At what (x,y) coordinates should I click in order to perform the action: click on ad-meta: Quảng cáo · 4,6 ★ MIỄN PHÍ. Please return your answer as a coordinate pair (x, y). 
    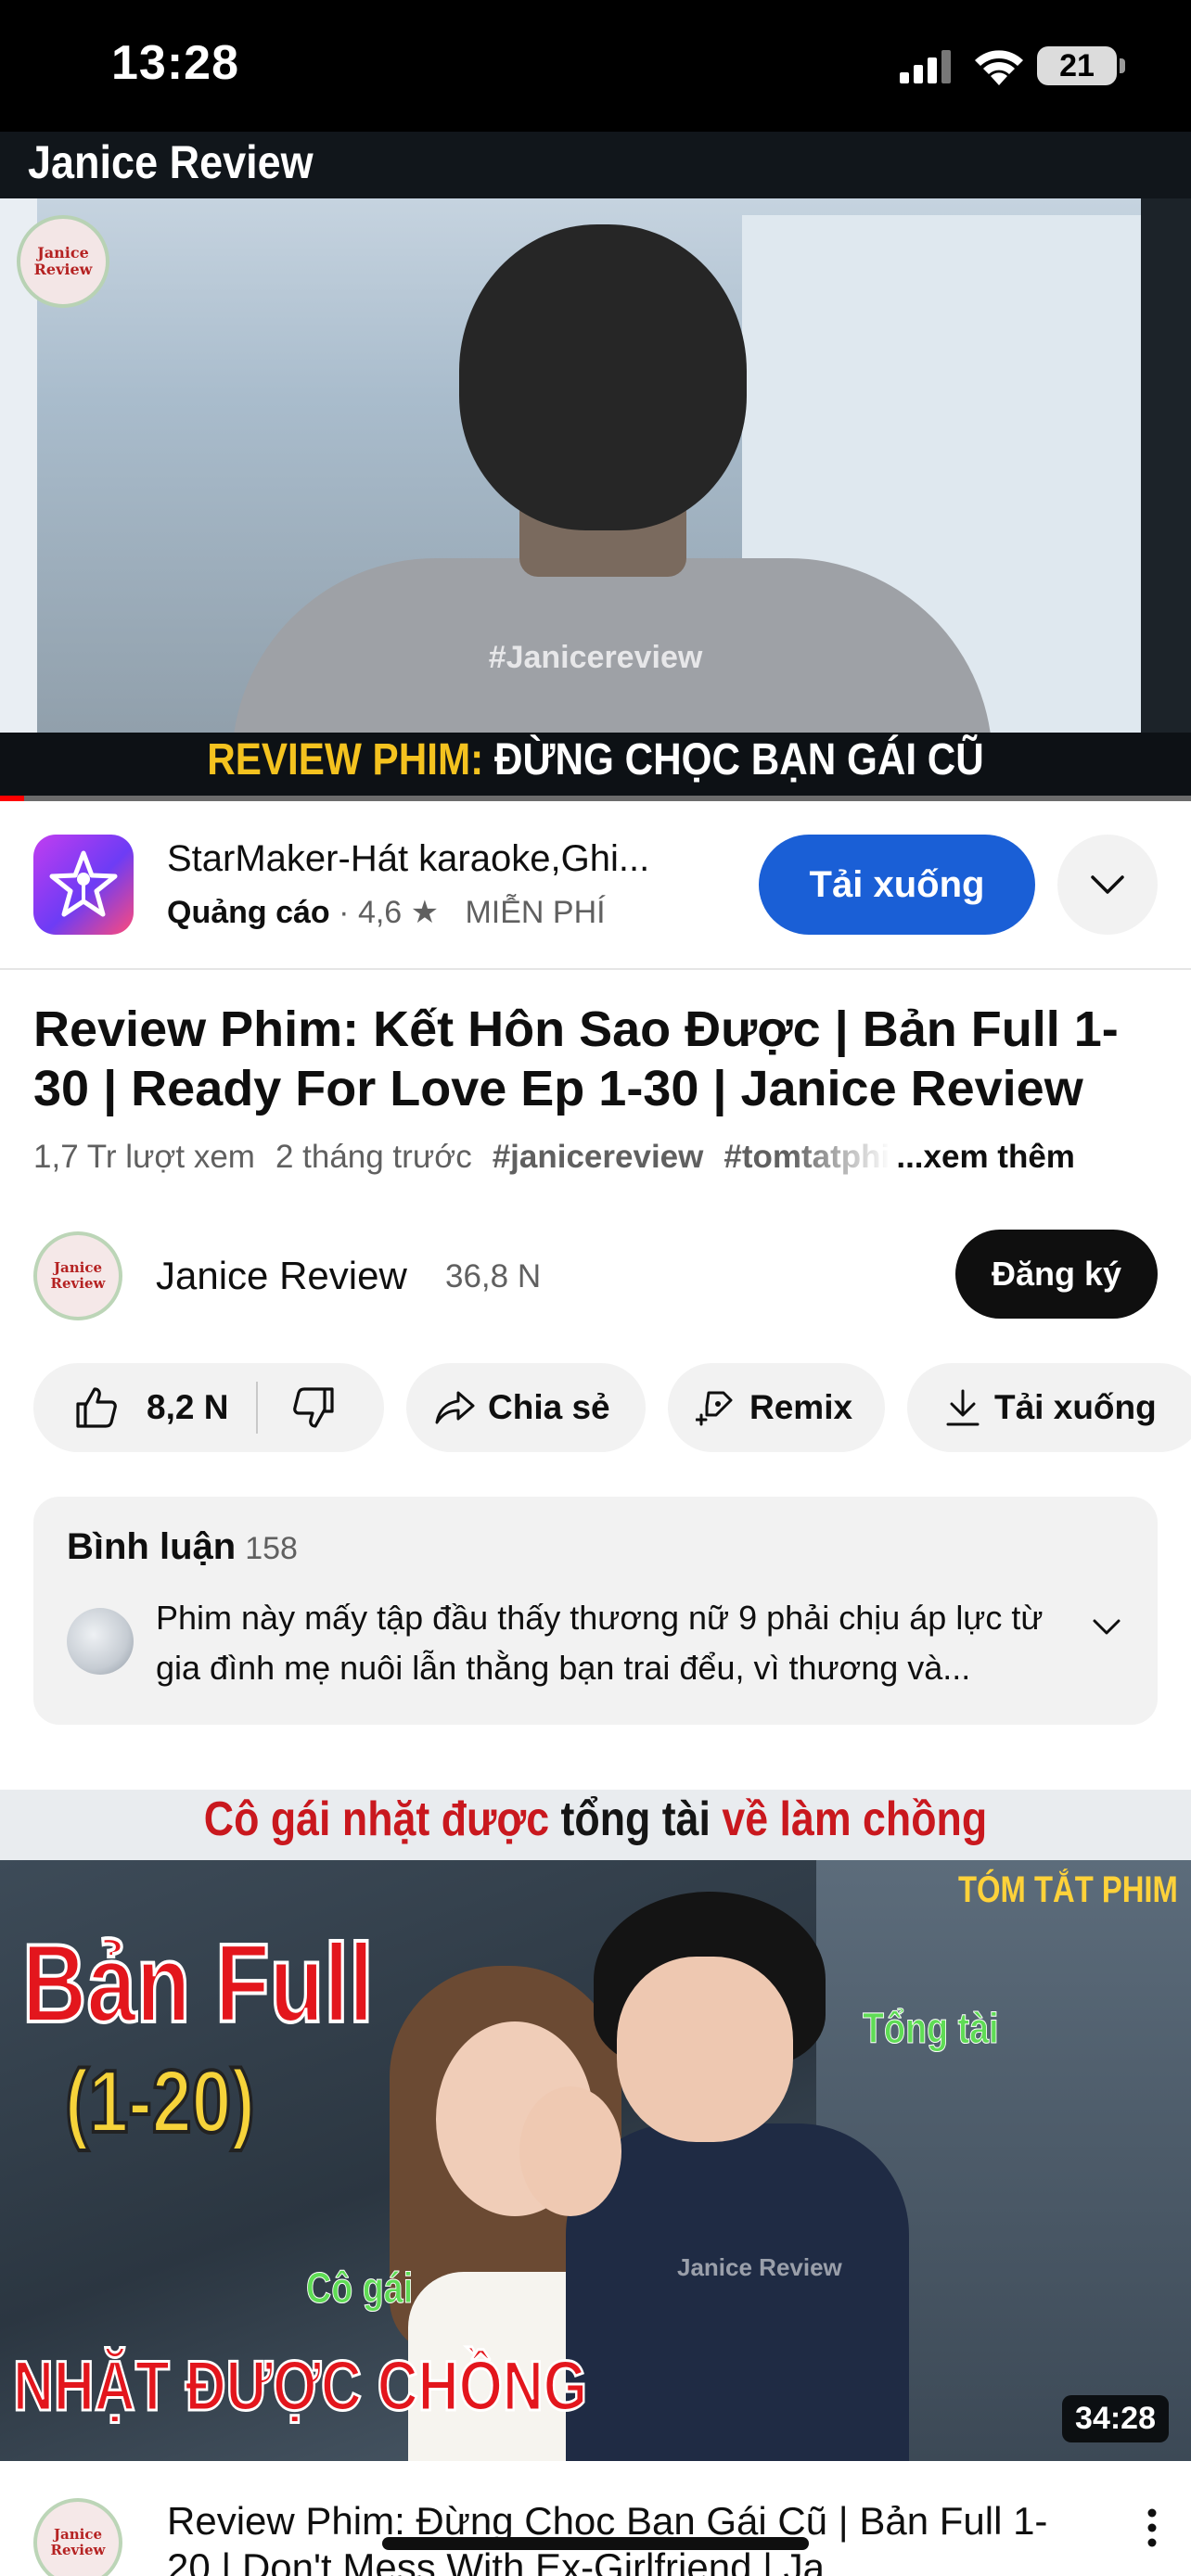
    Looking at the image, I should click on (386, 913).